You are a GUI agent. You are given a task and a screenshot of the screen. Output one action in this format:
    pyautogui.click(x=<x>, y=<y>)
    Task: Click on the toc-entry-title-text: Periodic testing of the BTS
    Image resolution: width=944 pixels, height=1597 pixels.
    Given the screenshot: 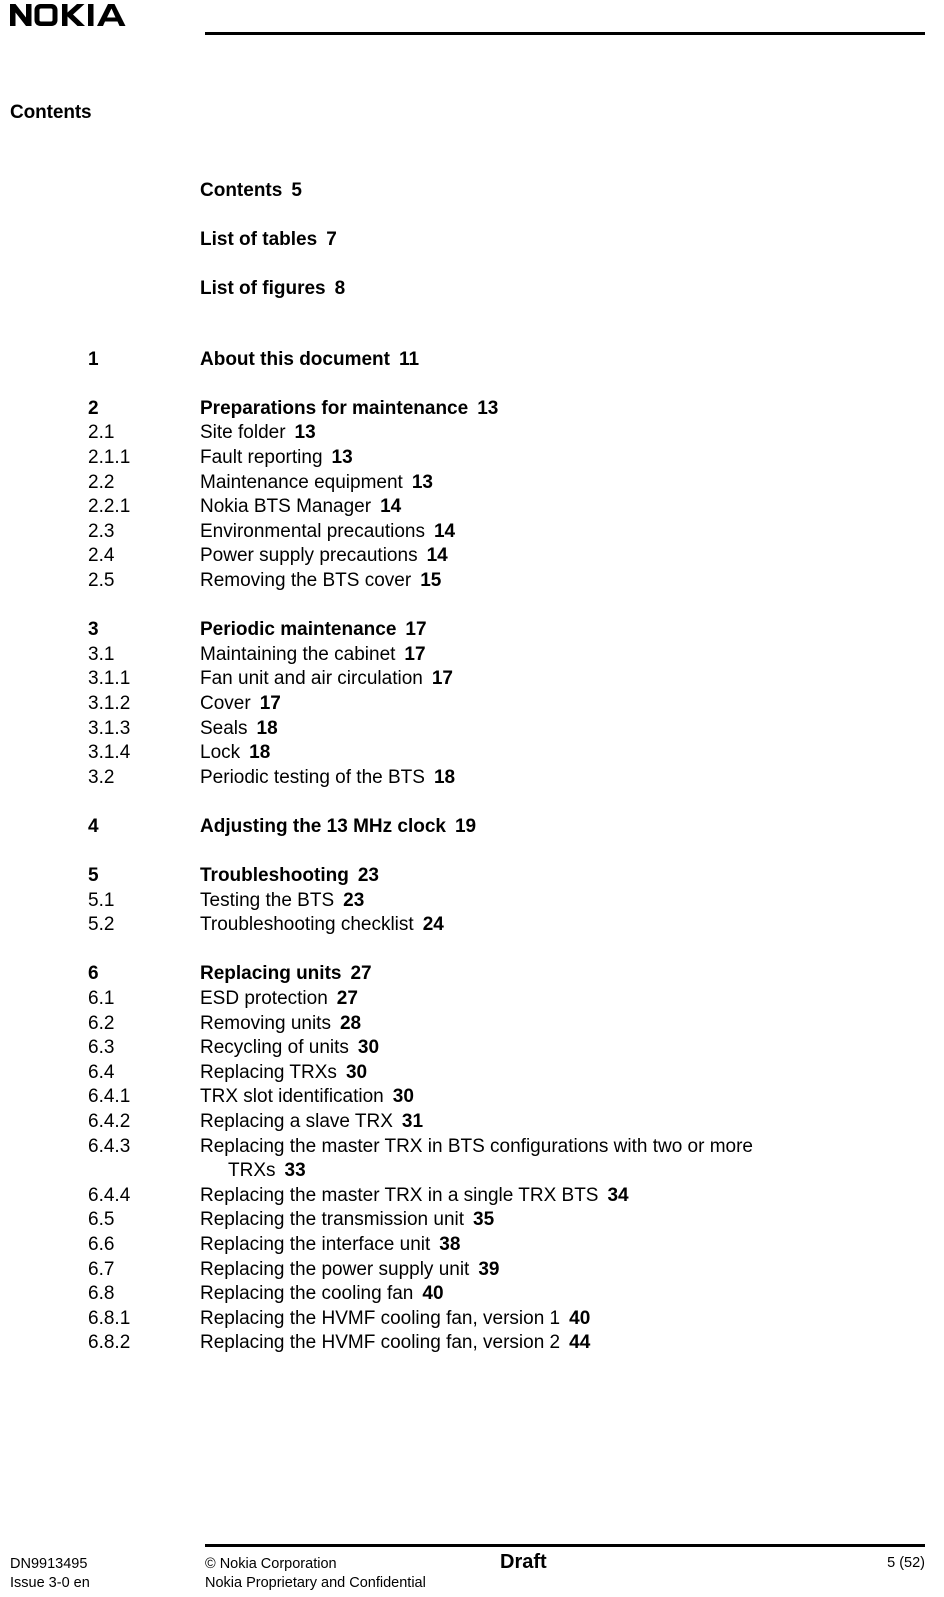 What is the action you would take?
    pyautogui.click(x=312, y=777)
    